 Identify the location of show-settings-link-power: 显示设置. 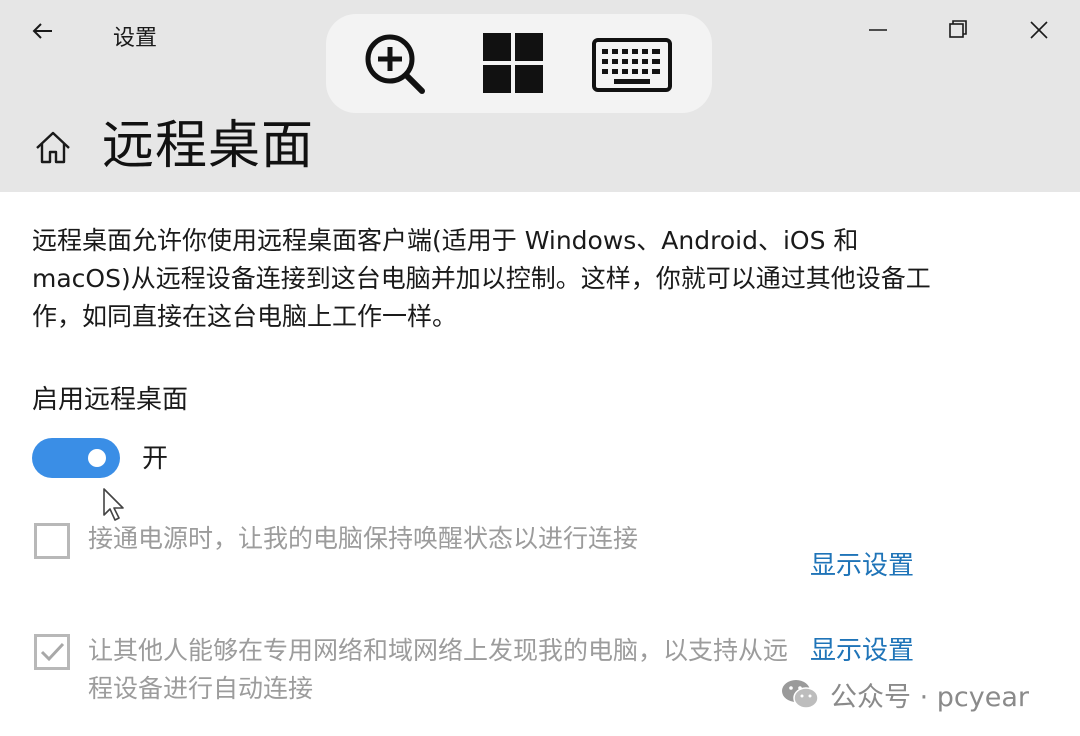
(862, 566).